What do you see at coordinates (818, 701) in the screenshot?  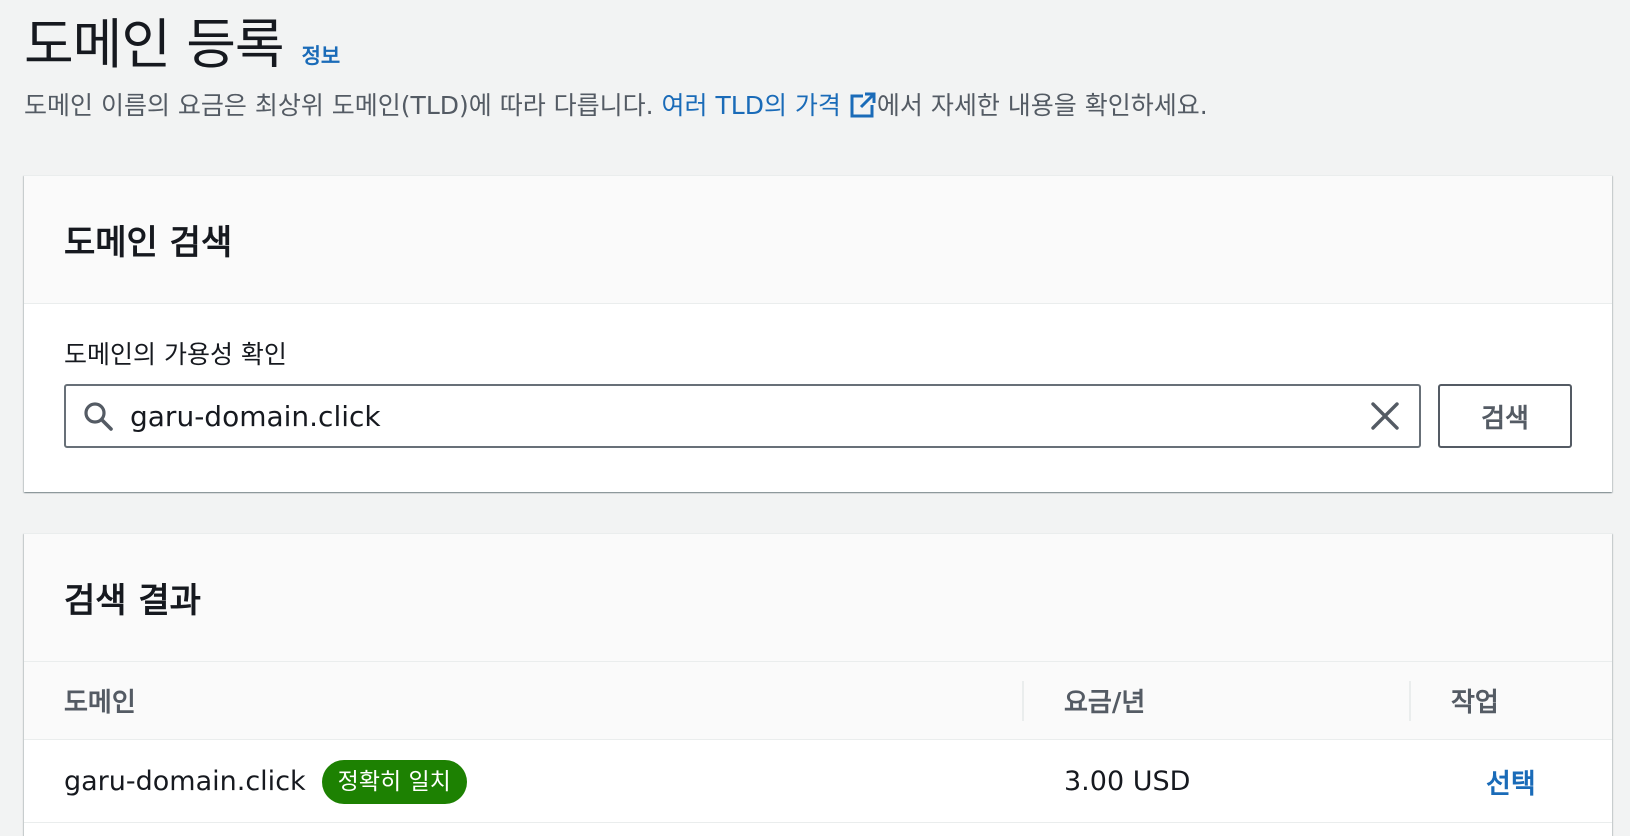 I see `table-header: 도메인 요금/년 작업` at bounding box center [818, 701].